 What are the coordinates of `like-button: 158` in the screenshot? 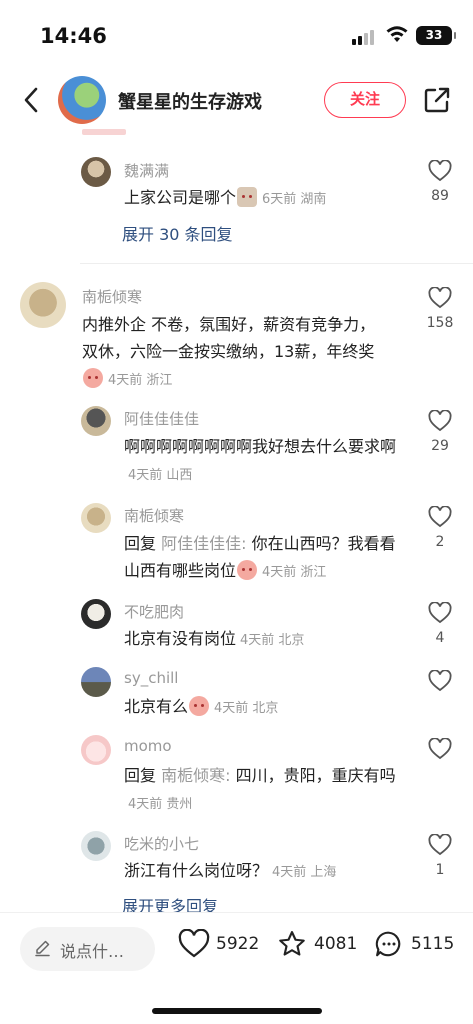 It's located at (440, 309).